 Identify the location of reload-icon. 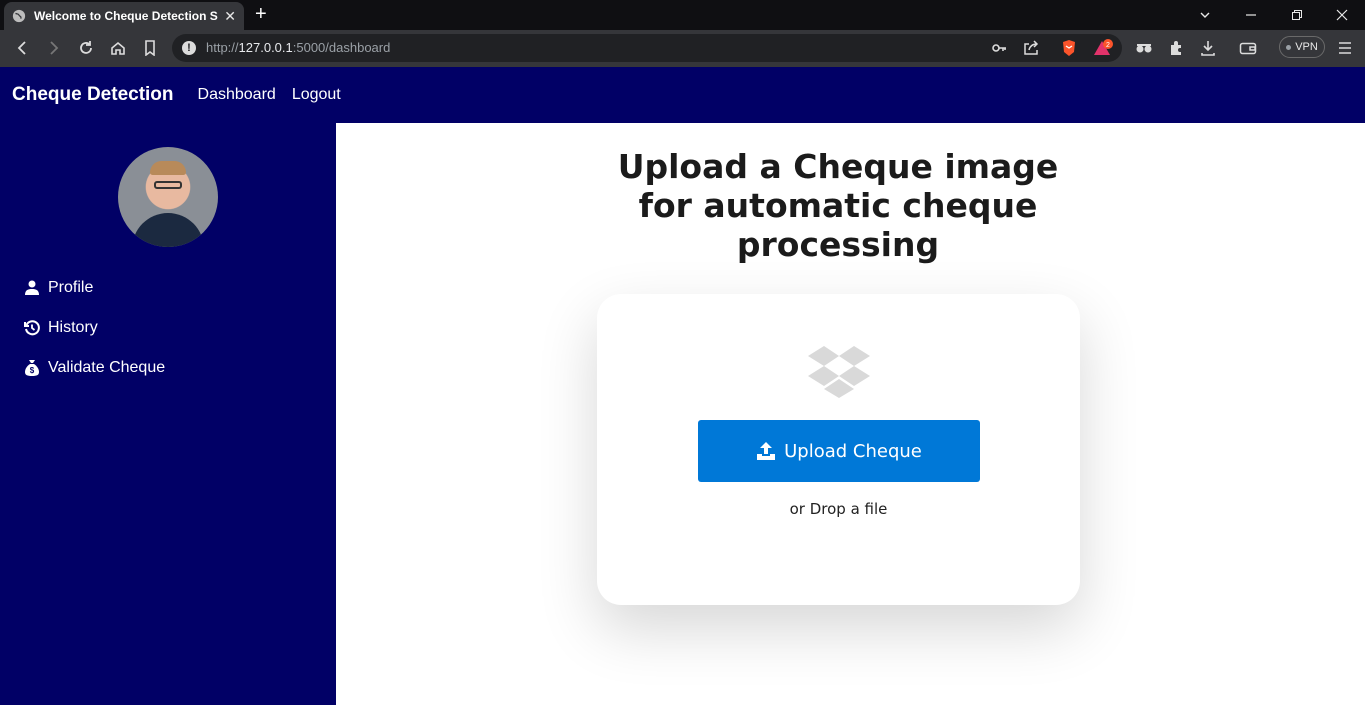
(86, 48).